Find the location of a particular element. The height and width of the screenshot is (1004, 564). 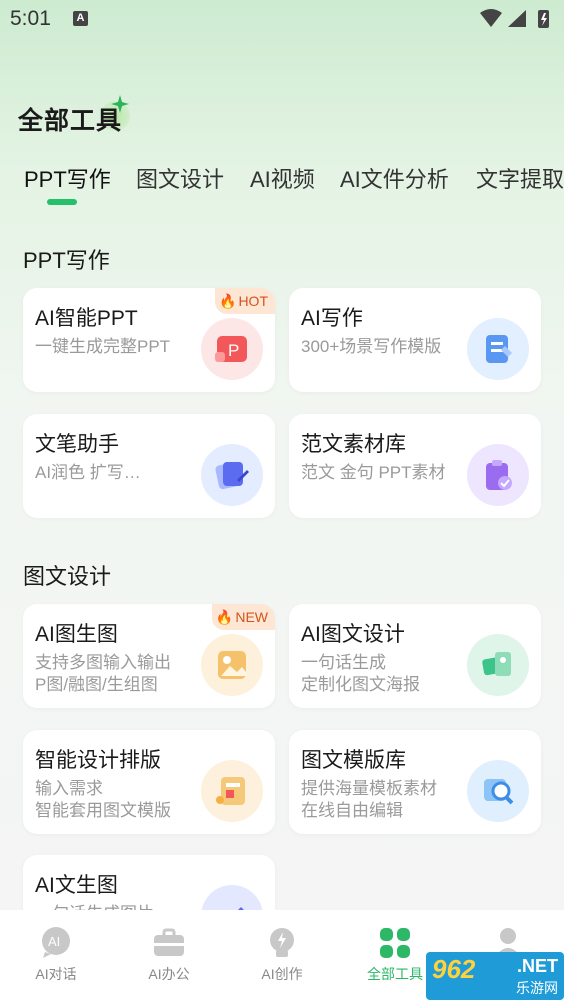

tab-ppt-writing: PPT写作 is located at coordinates (67, 178).